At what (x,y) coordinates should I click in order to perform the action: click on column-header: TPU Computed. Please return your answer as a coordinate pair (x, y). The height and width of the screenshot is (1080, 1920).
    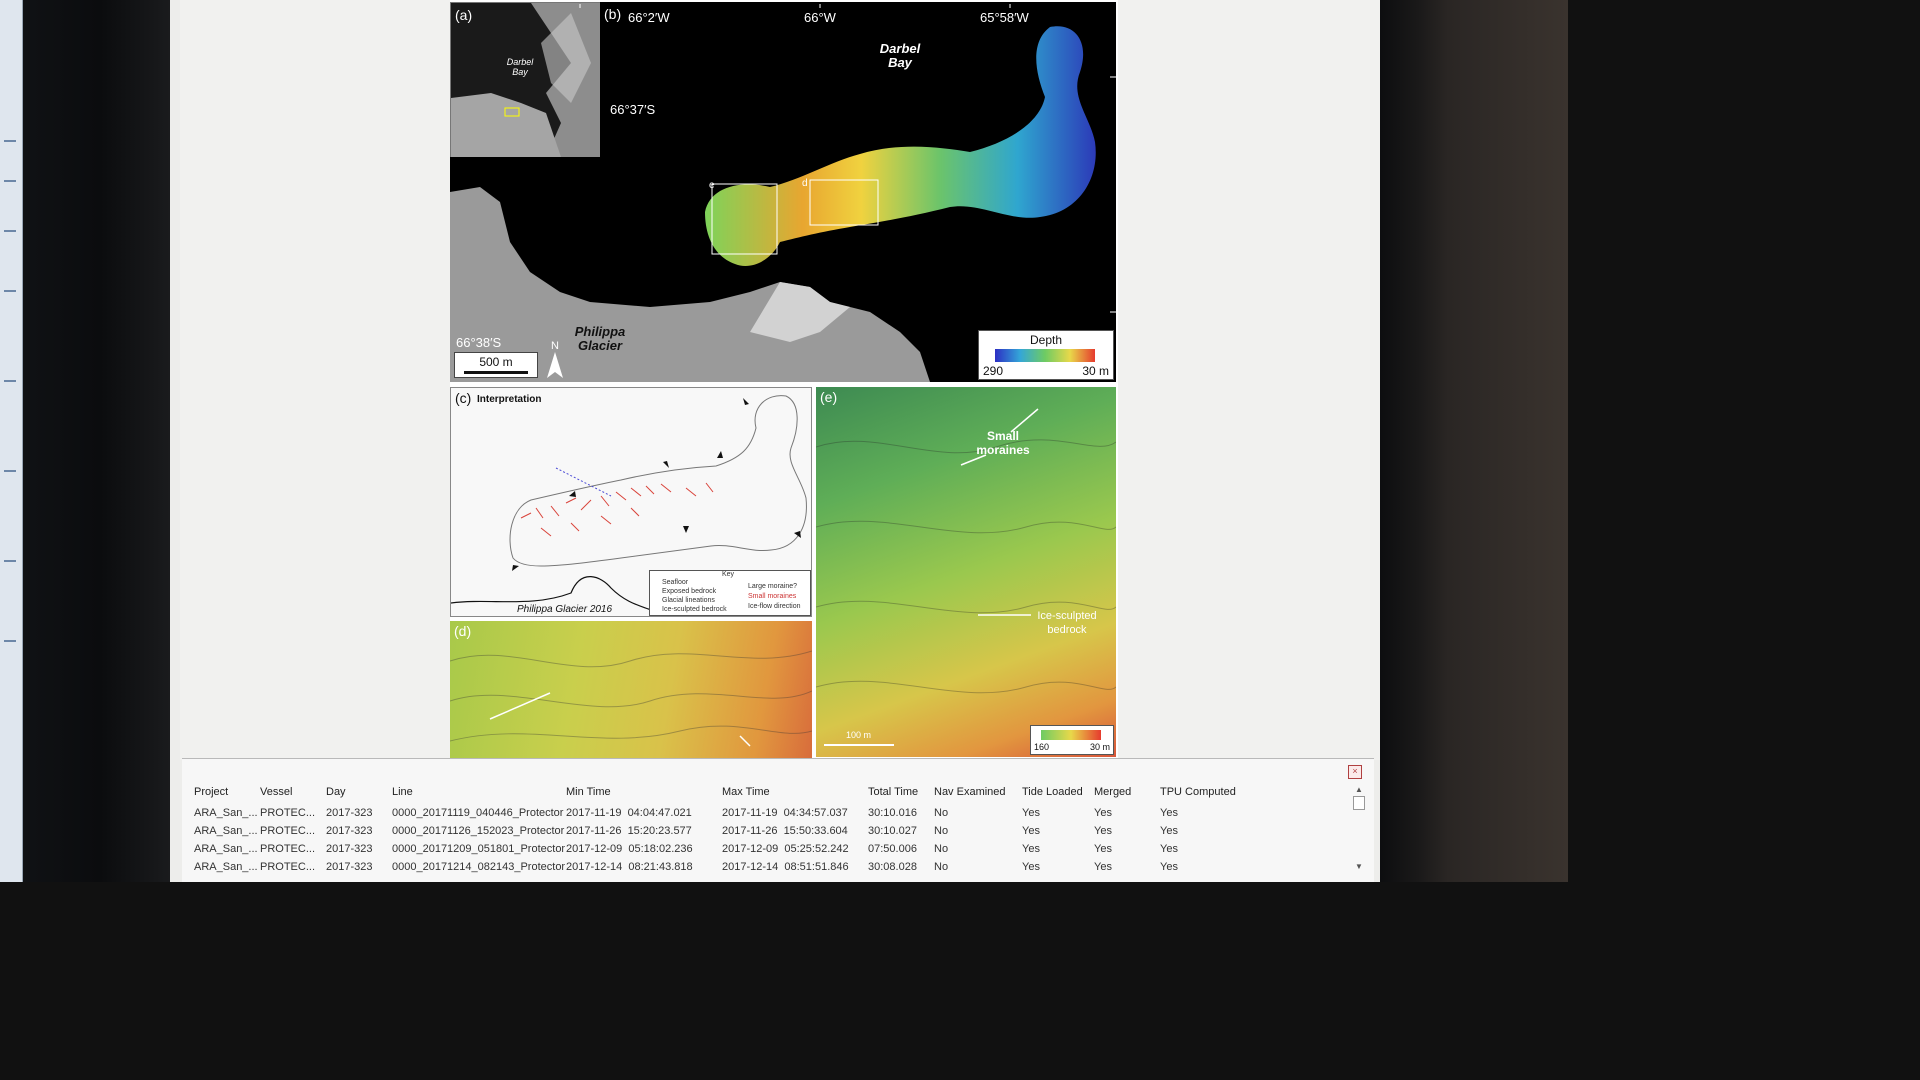
    Looking at the image, I should click on (1198, 792).